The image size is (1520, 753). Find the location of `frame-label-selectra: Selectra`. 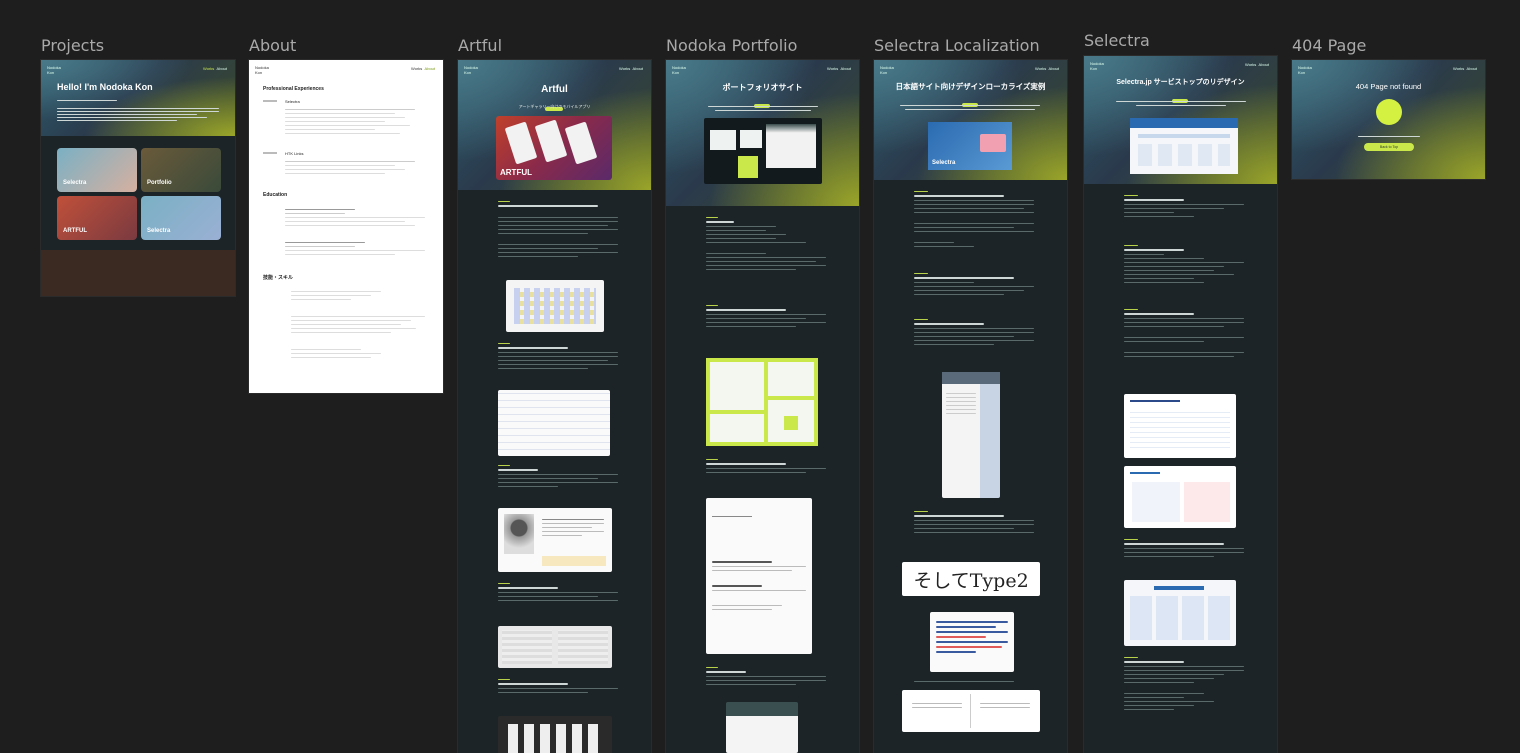

frame-label-selectra: Selectra is located at coordinates (1117, 40).